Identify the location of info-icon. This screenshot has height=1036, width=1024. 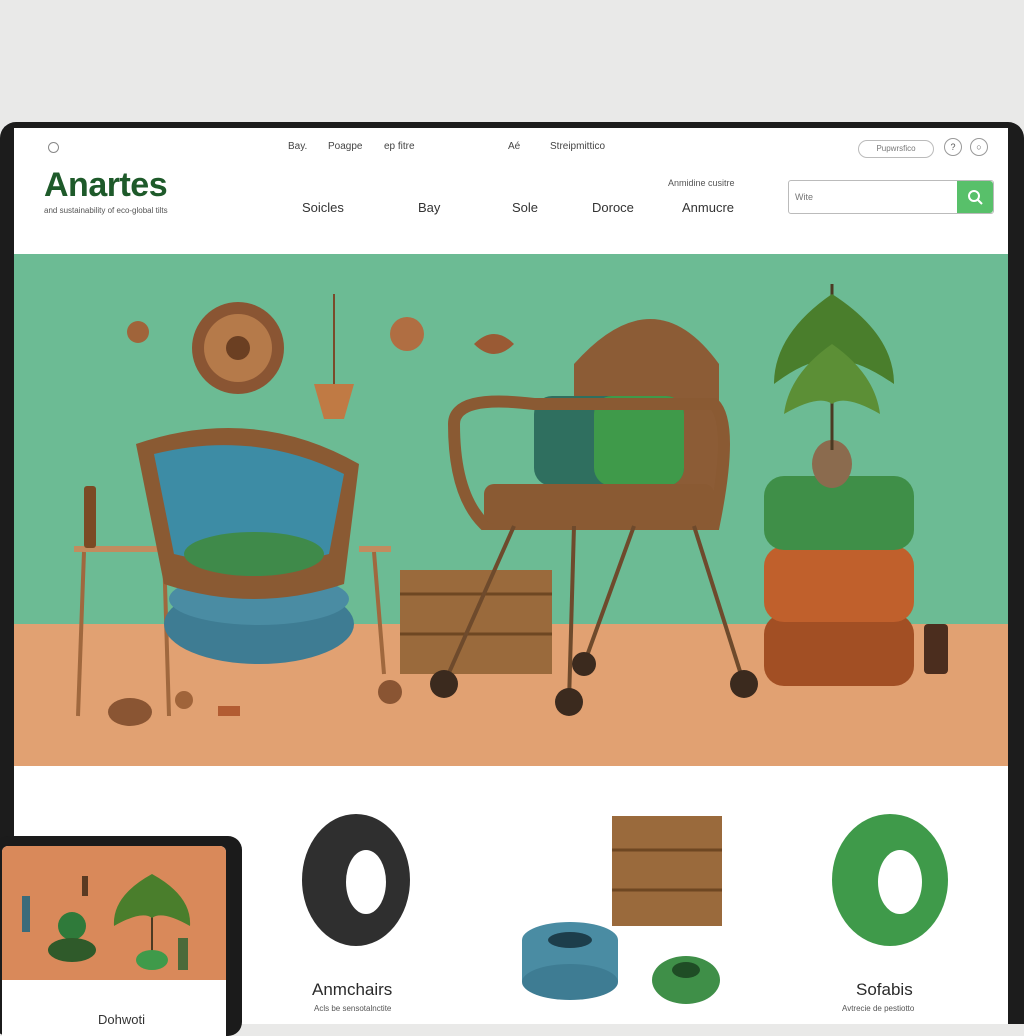
(53, 147).